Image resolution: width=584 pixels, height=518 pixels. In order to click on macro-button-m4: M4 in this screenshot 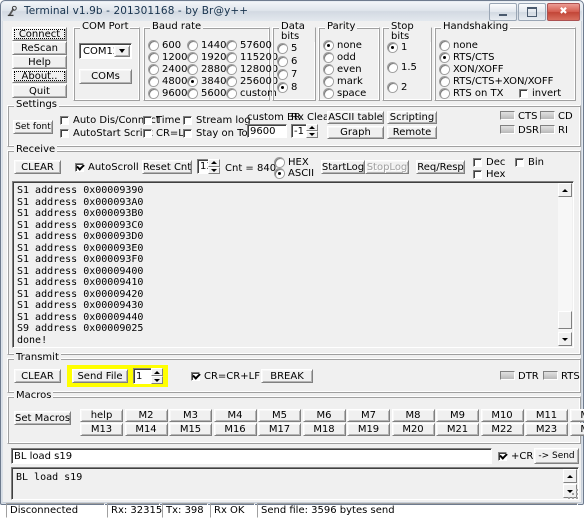, I will do `click(235, 415)`.